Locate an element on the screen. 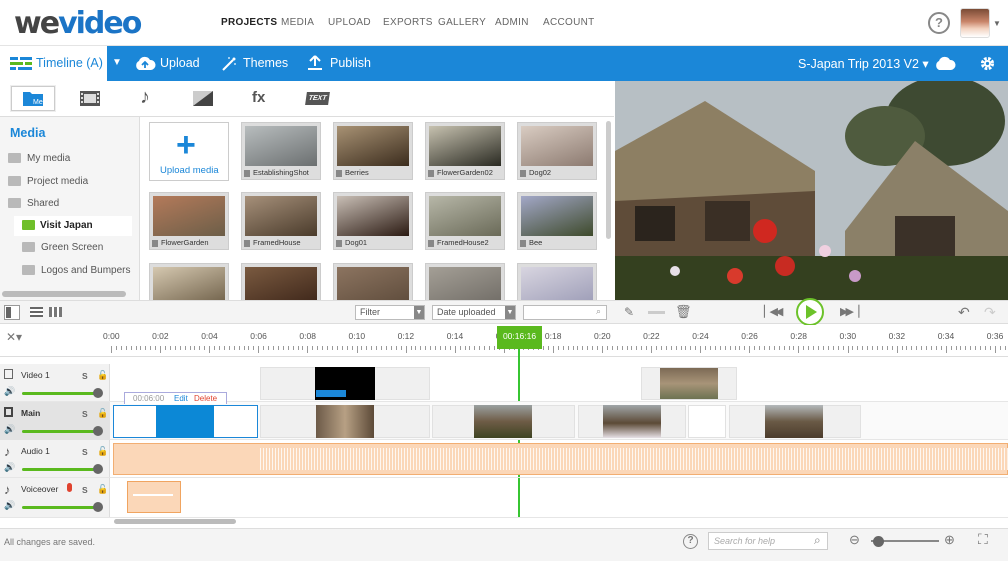 The width and height of the screenshot is (1008, 561). sidebar-scrollbar is located at coordinates (64, 294).